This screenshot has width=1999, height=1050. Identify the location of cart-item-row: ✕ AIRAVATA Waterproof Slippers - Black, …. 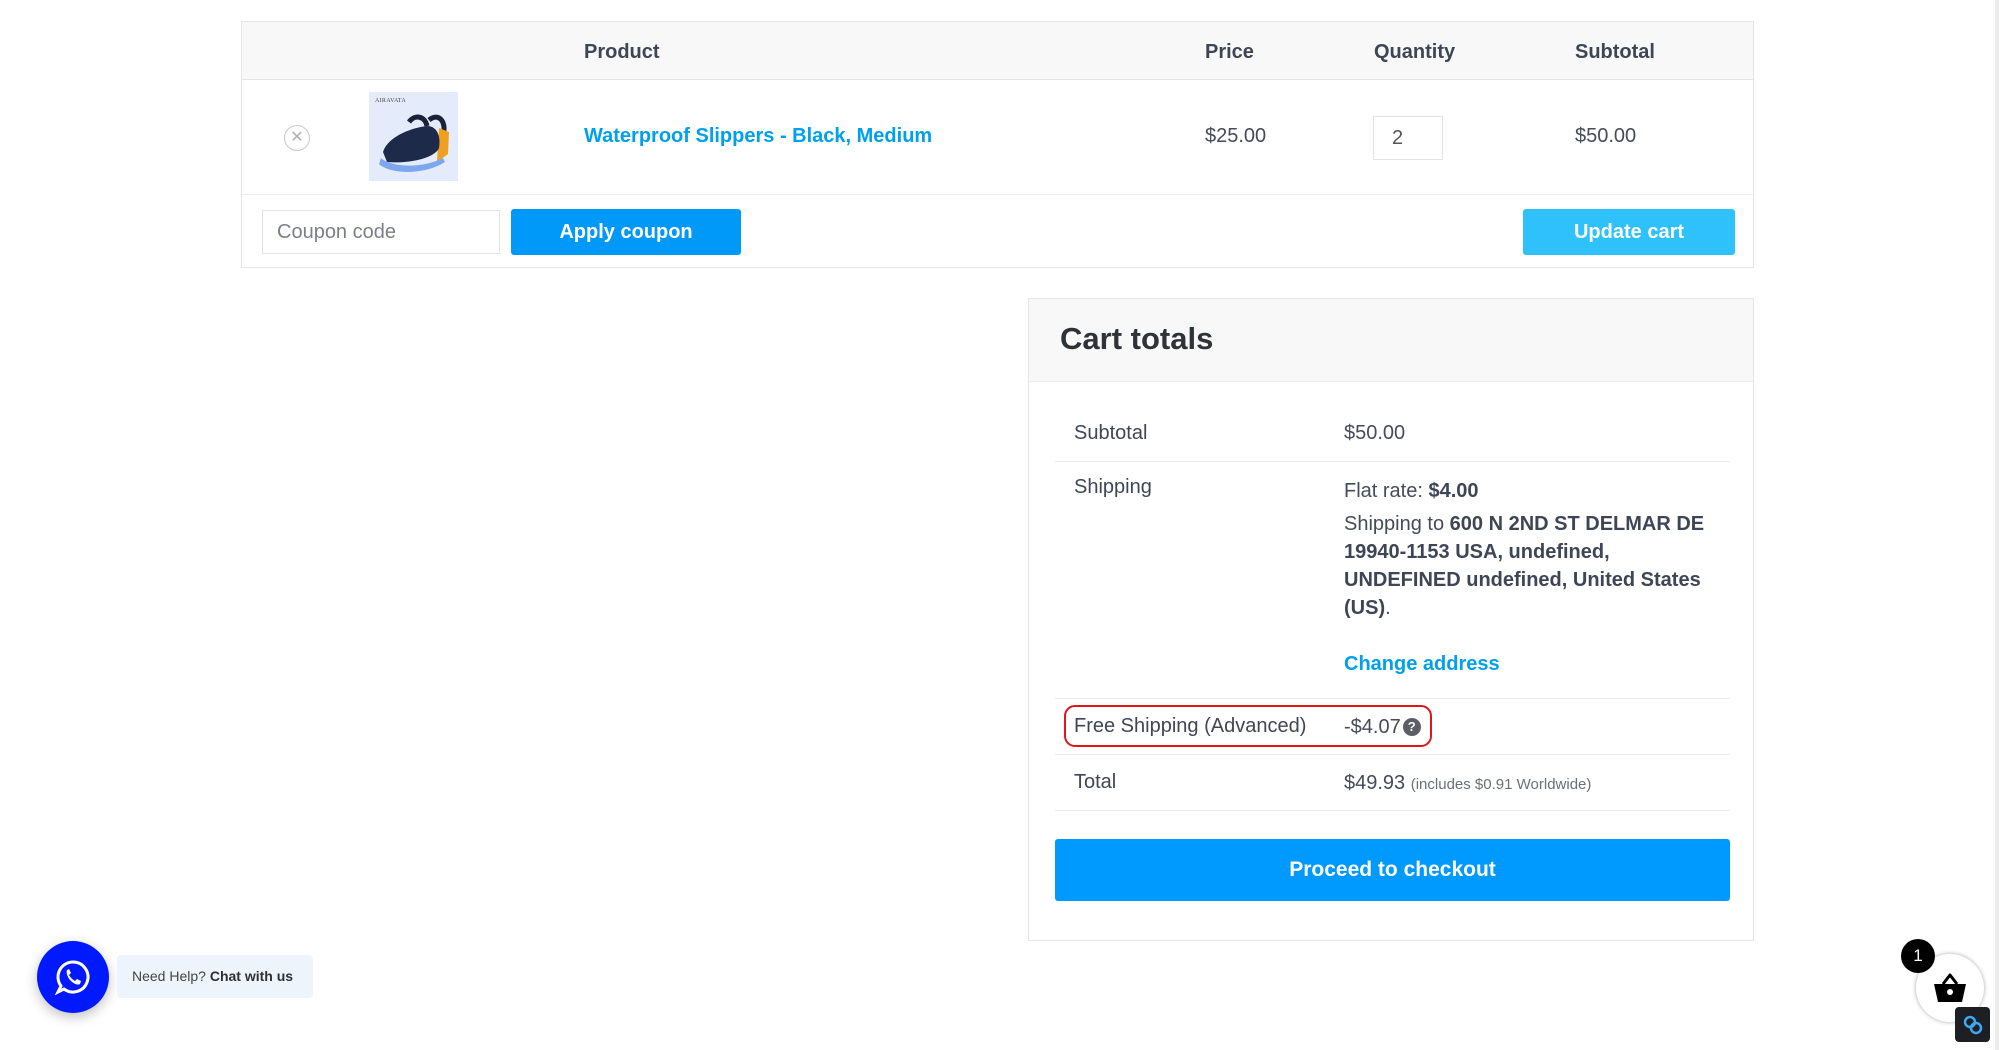
(997, 137).